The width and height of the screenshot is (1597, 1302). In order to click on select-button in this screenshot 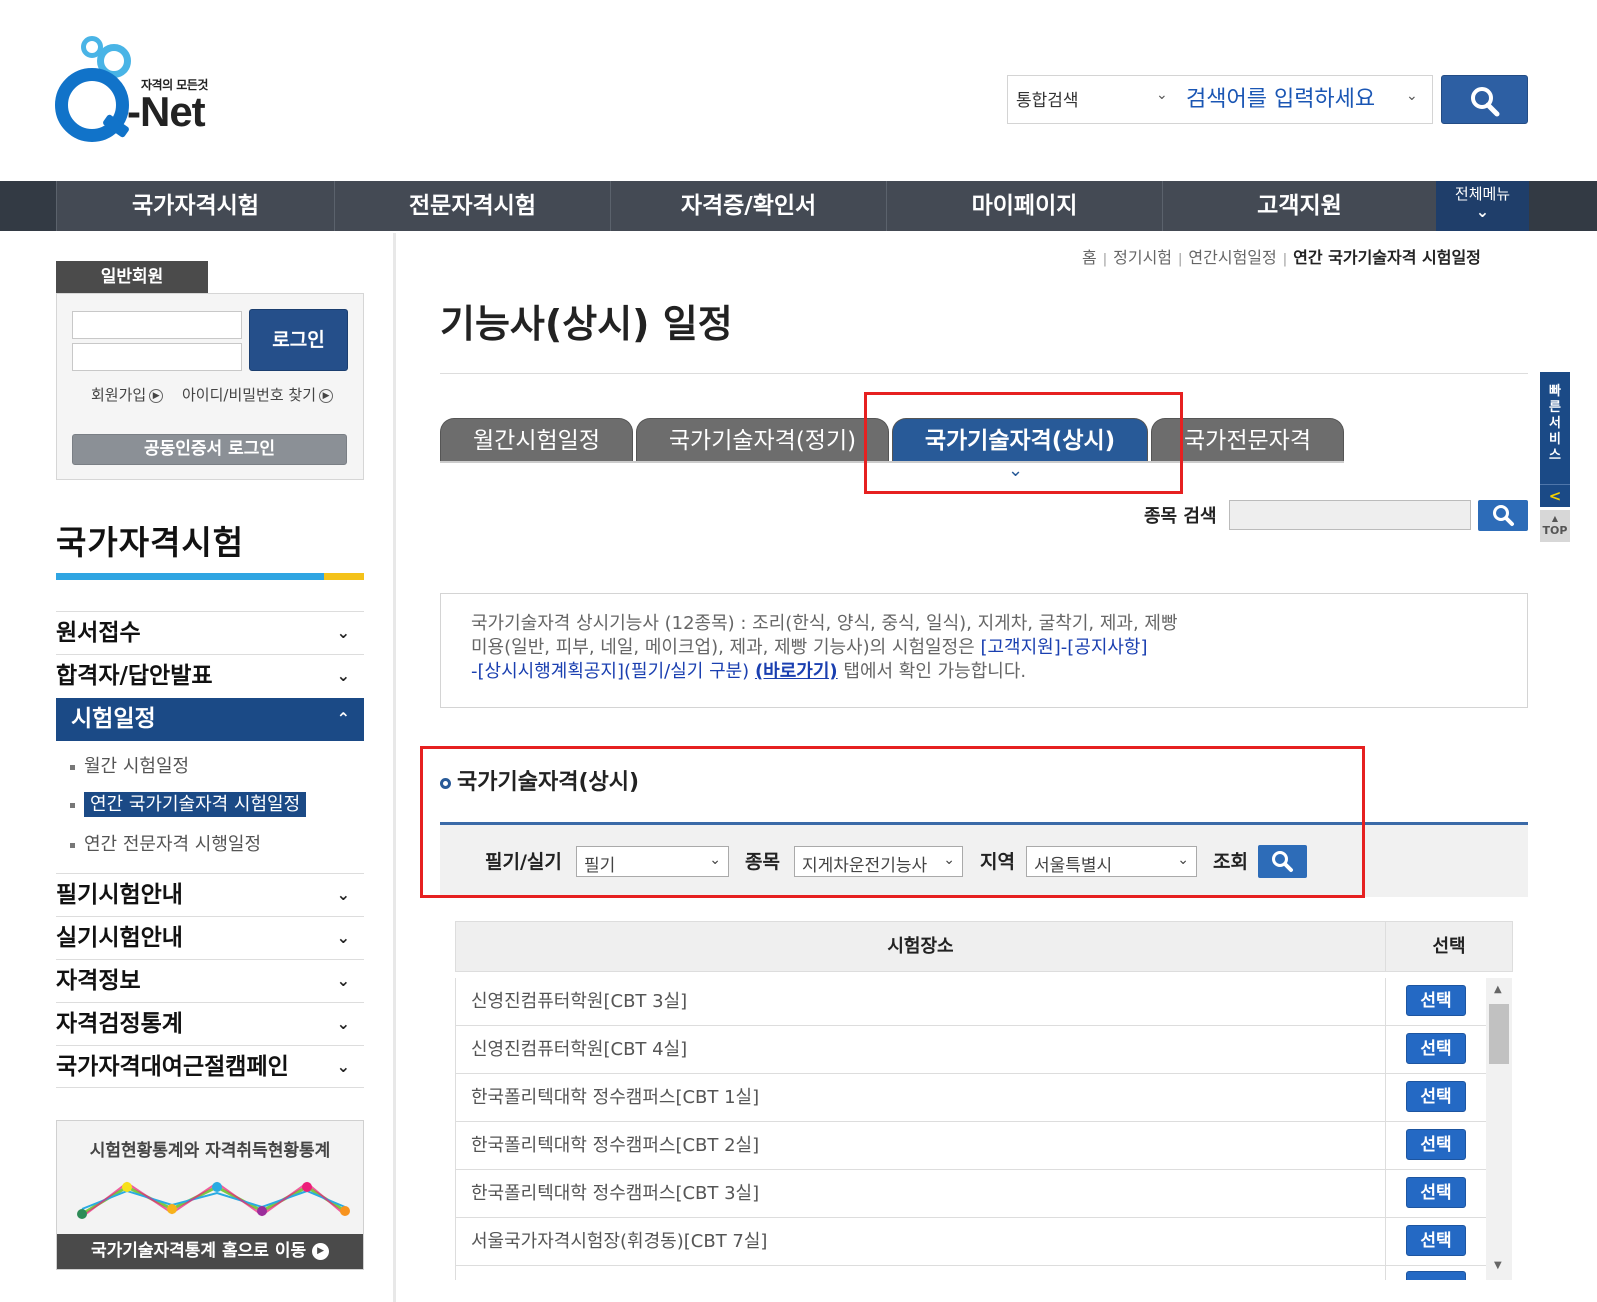, I will do `click(1436, 1275)`.